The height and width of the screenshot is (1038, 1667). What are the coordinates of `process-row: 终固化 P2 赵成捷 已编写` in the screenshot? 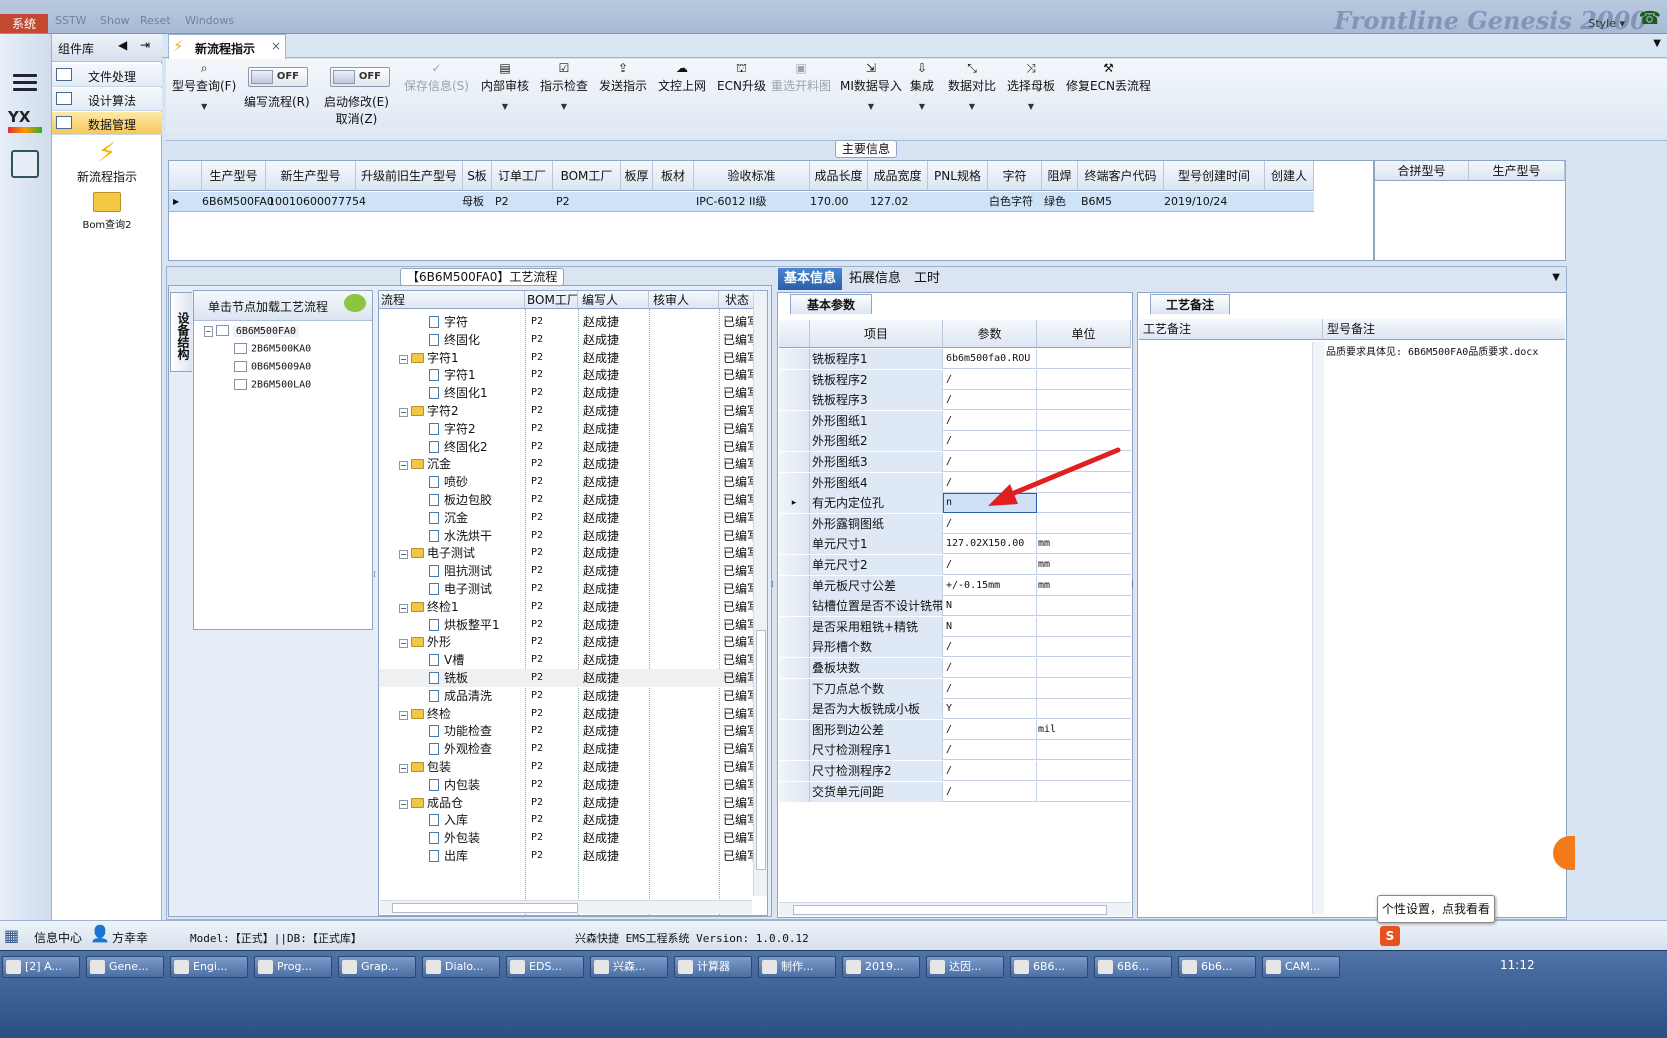 It's located at (569, 340).